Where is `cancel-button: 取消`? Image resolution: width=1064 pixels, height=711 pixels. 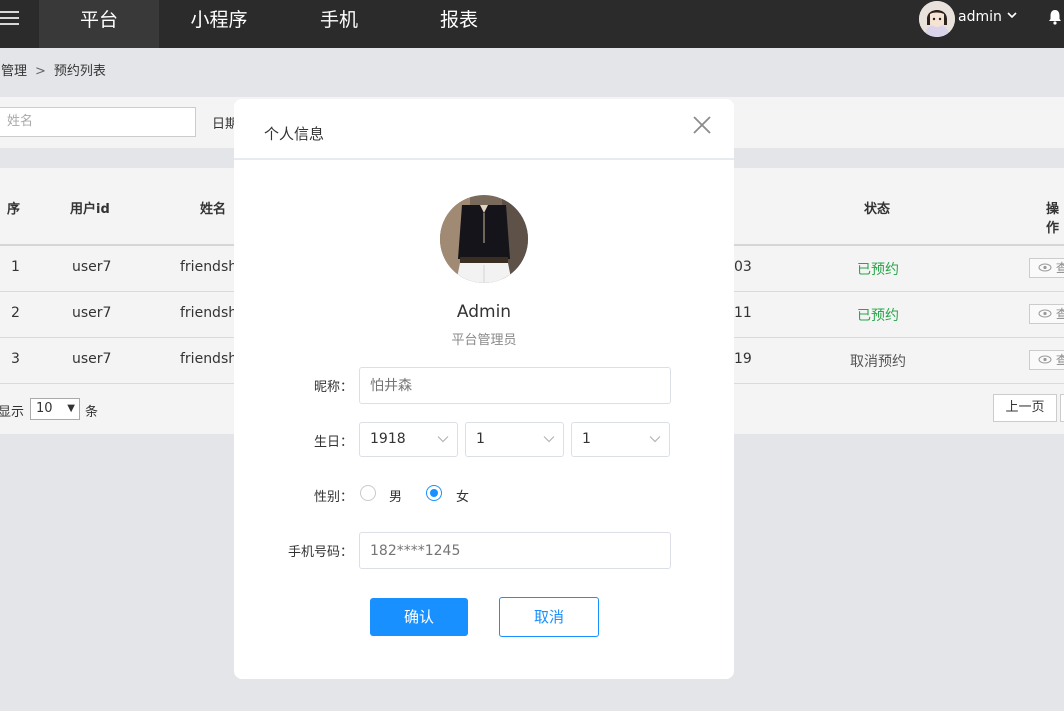 cancel-button: 取消 is located at coordinates (549, 617).